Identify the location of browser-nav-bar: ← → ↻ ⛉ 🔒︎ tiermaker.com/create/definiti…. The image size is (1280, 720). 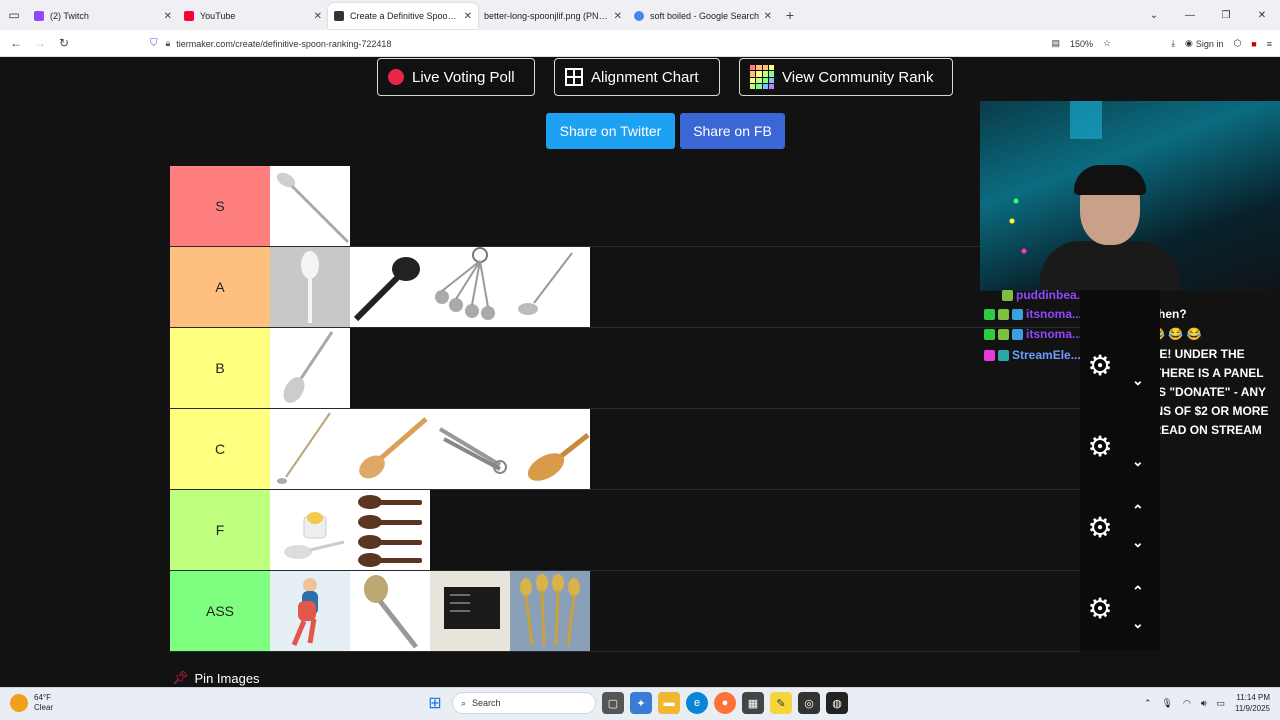
(640, 43).